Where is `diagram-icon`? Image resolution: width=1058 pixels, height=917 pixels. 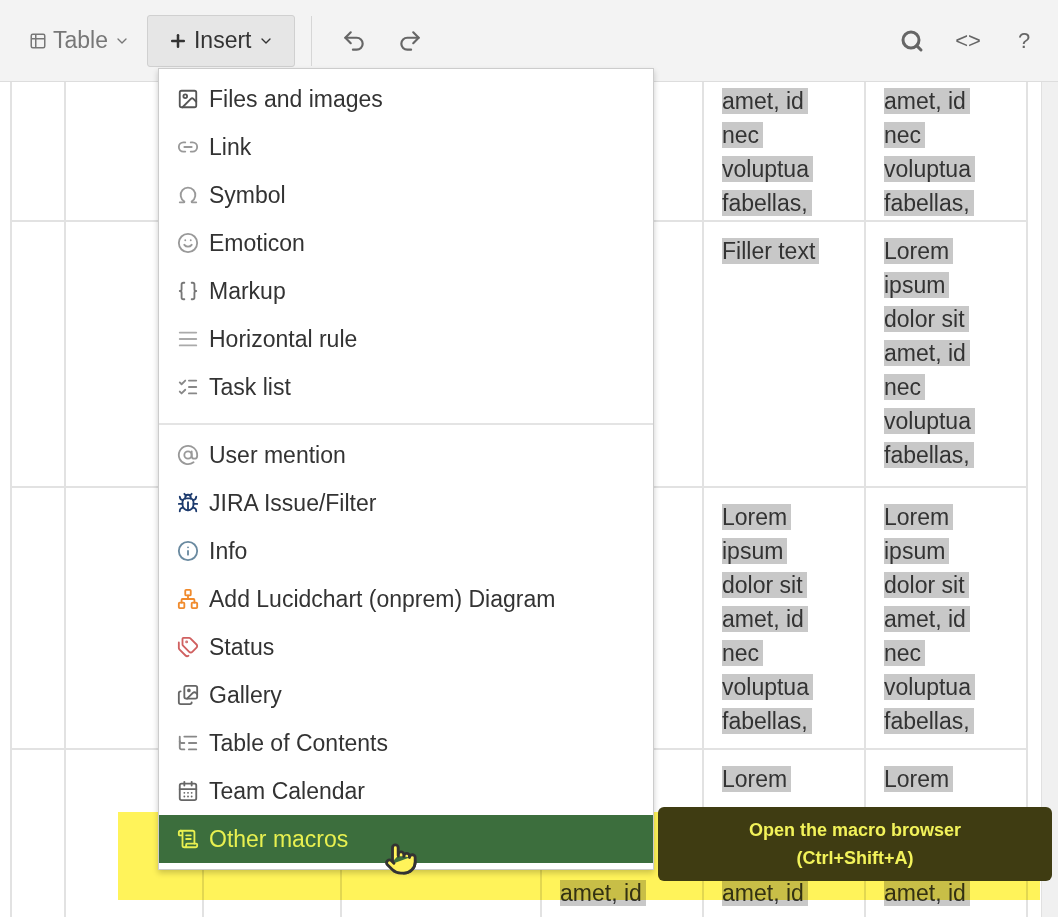
diagram-icon is located at coordinates (188, 599).